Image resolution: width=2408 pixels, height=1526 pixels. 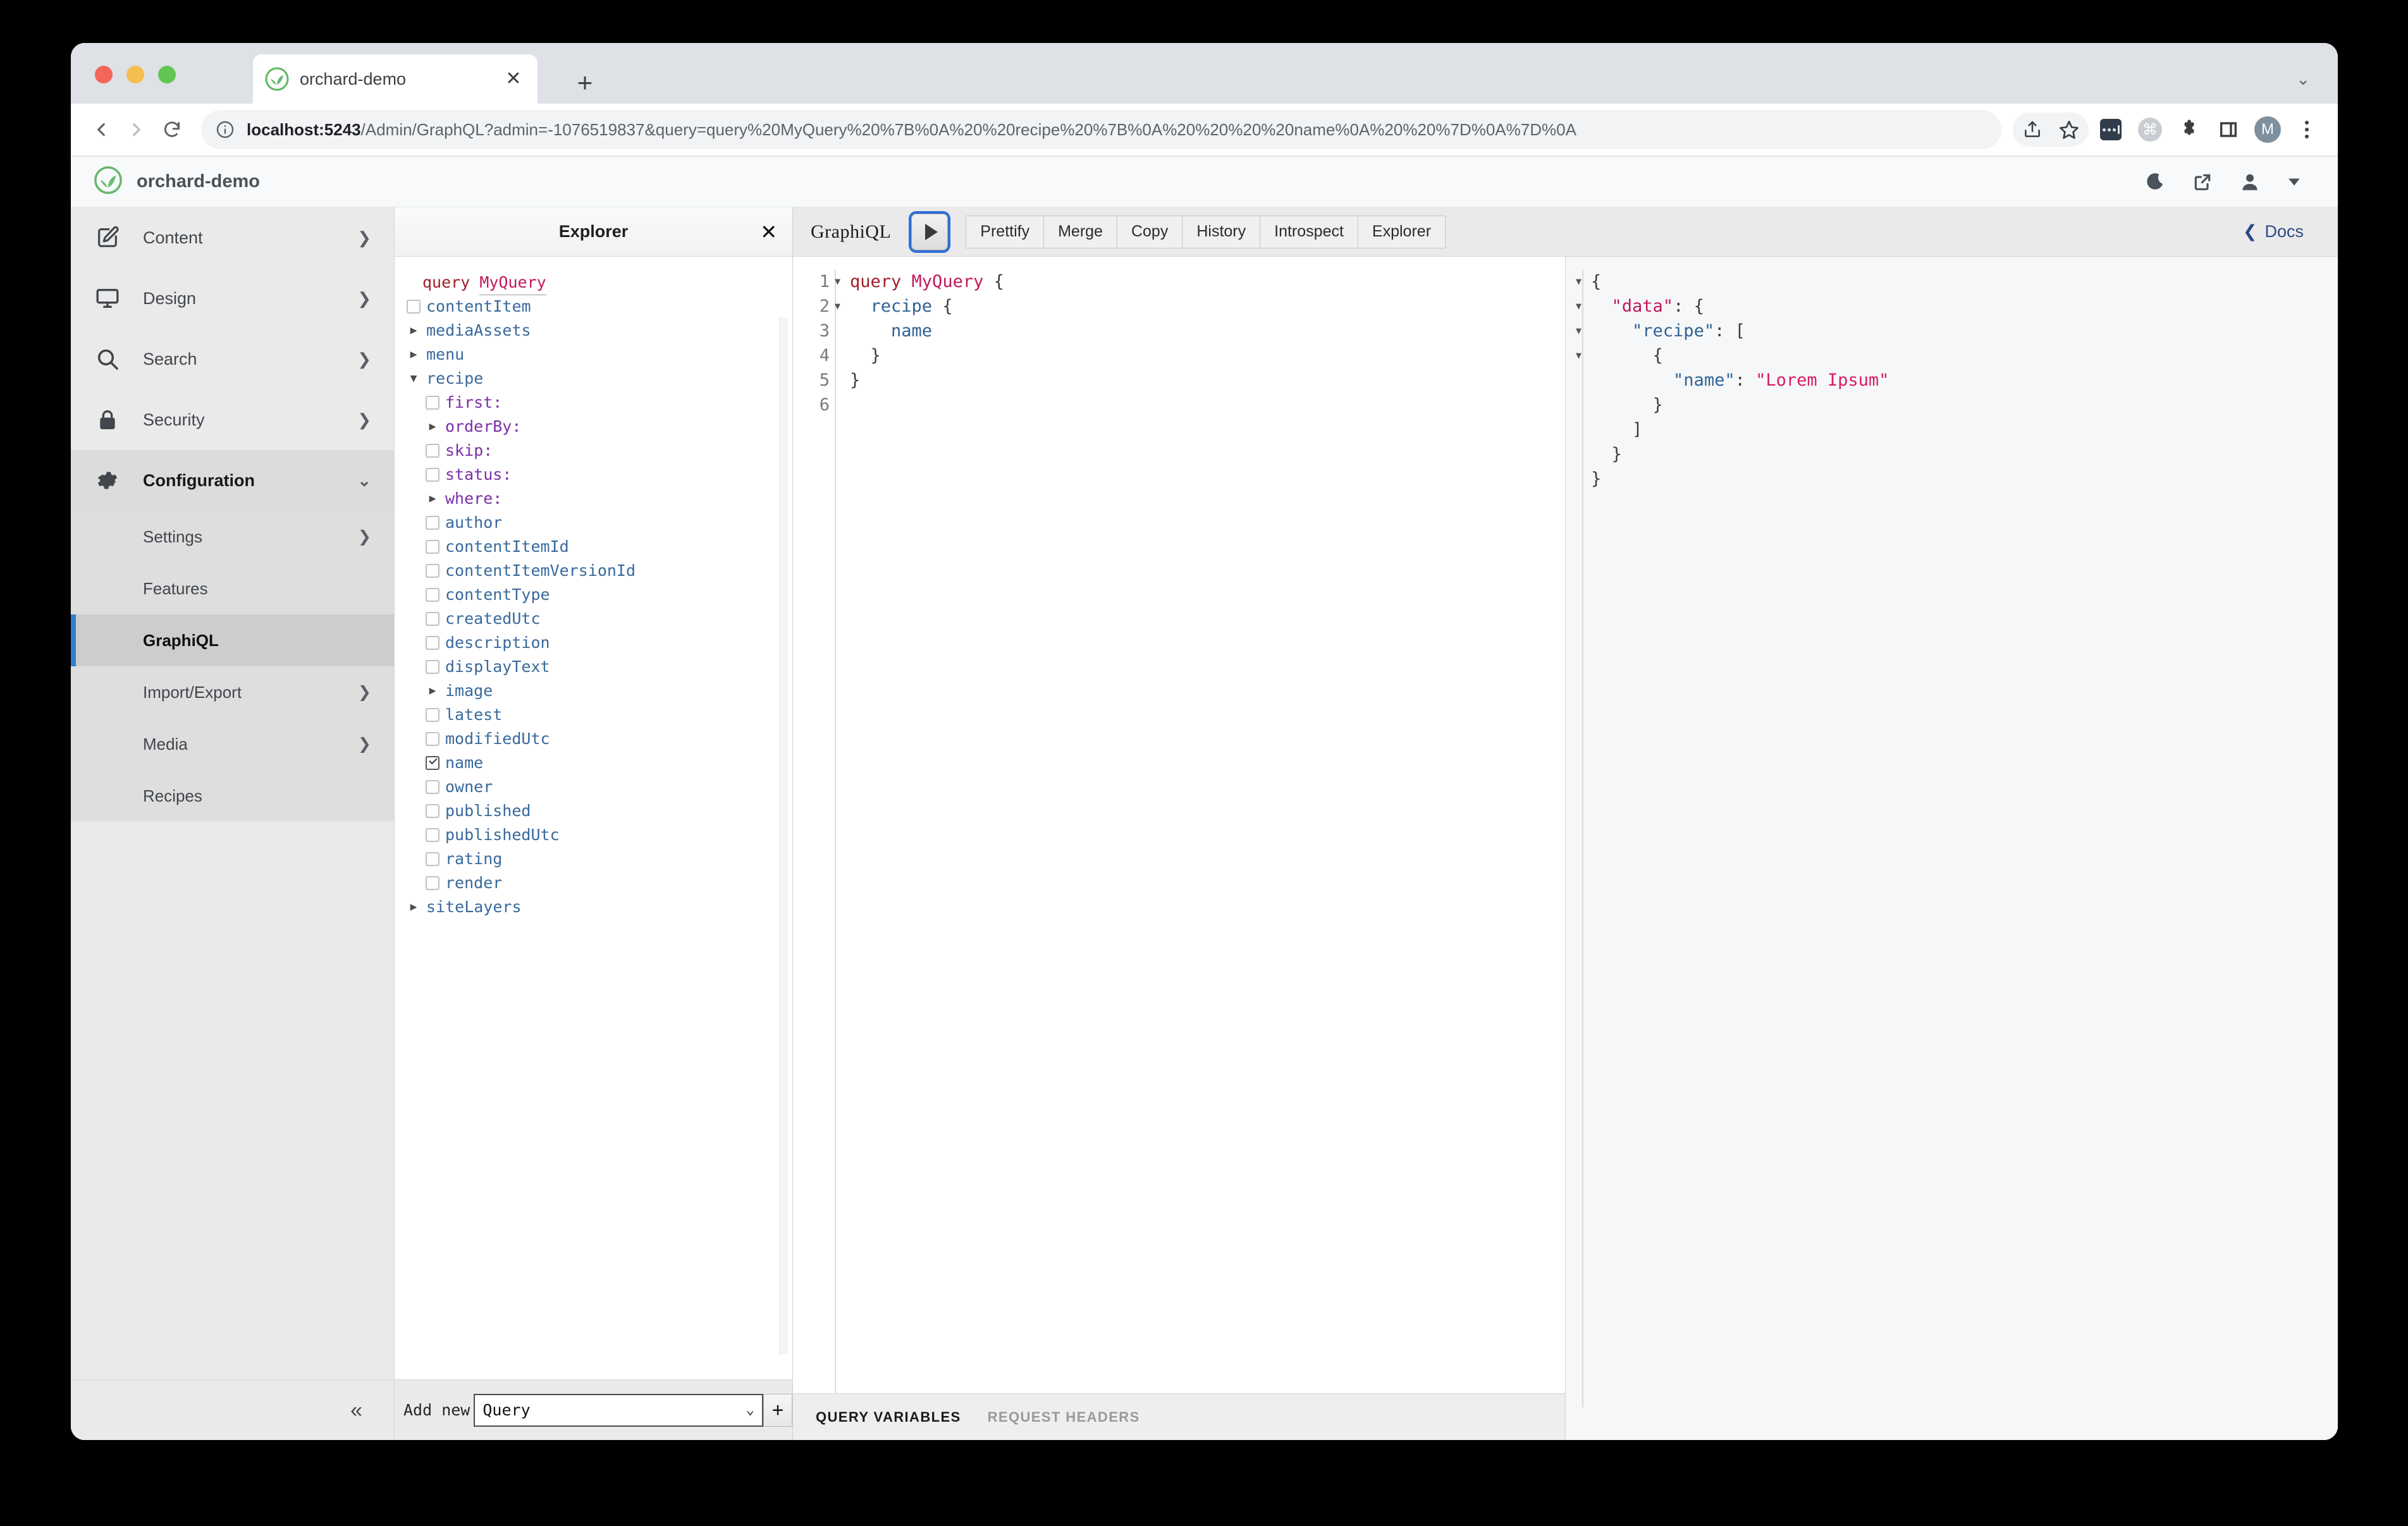 What do you see at coordinates (777, 1410) in the screenshot?
I see `add-operation-button: +` at bounding box center [777, 1410].